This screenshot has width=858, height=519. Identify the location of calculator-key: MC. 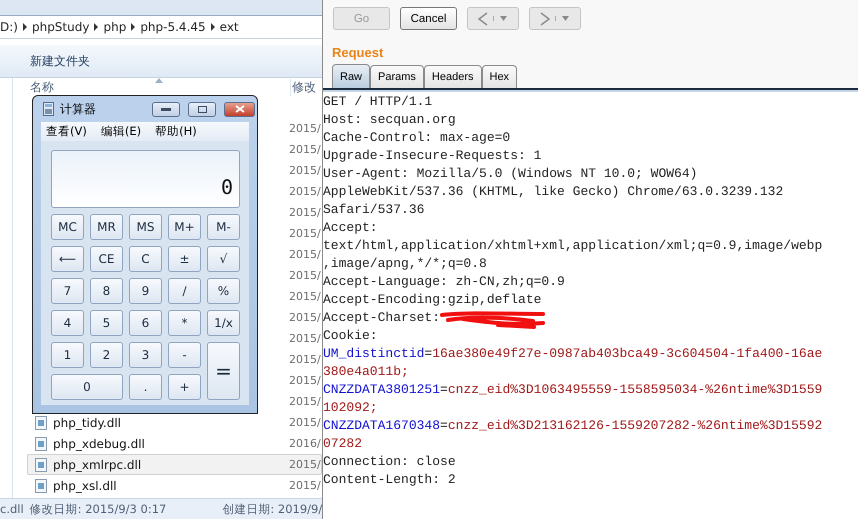
(67, 227).